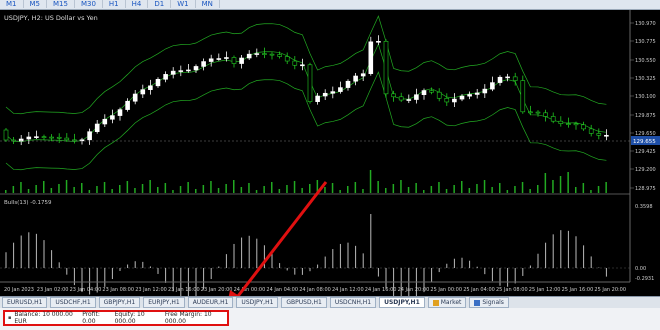  What do you see at coordinates (644, 207) in the screenshot?
I see `indicator-tick-label: 0.3598` at bounding box center [644, 207].